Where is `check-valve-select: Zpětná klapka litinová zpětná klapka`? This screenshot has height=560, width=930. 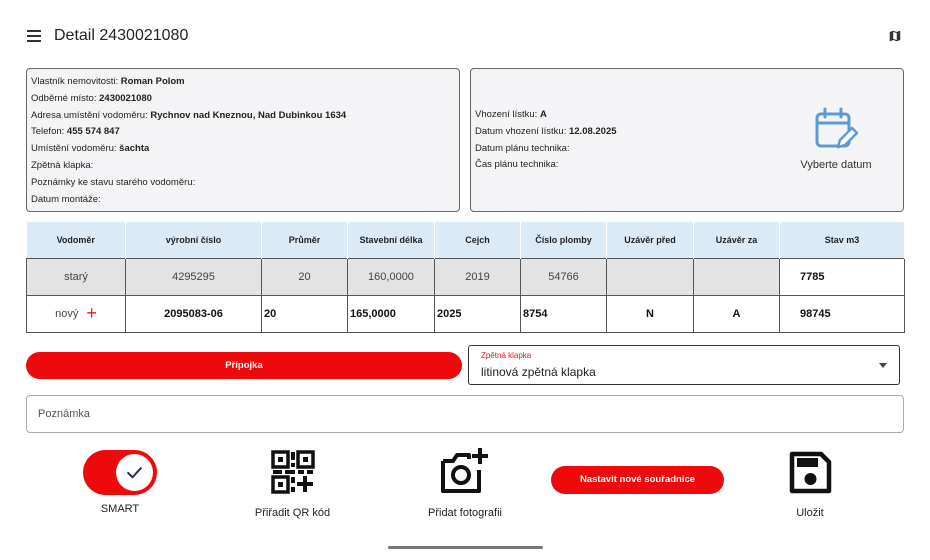 check-valve-select: Zpětná klapka litinová zpětná klapka is located at coordinates (684, 365).